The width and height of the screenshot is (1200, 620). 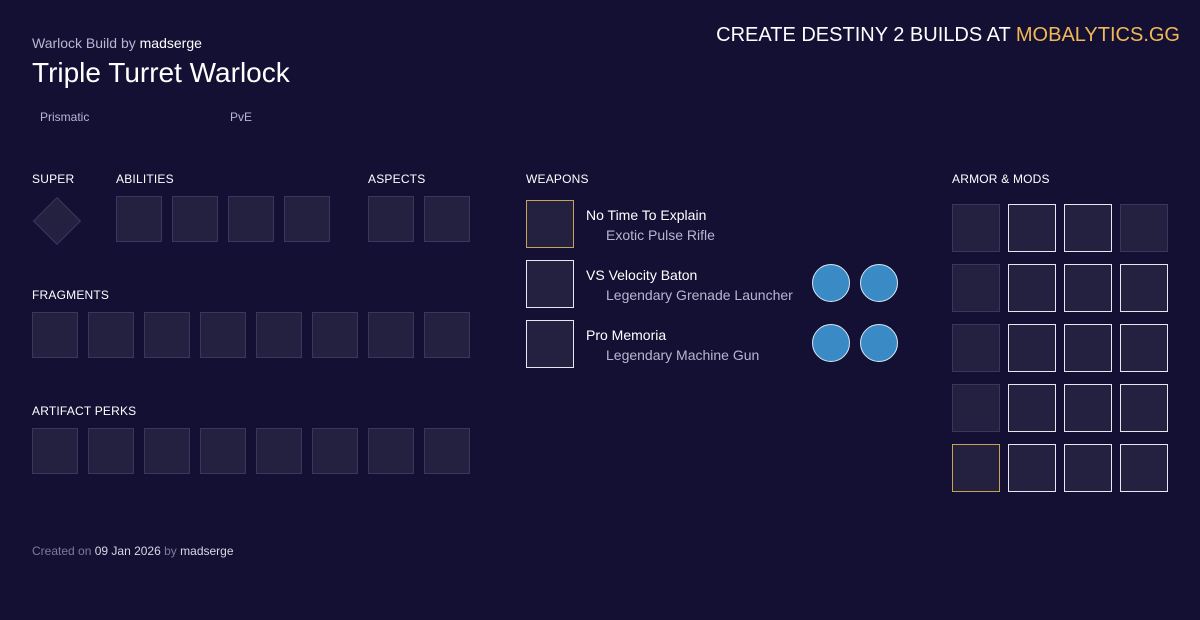 What do you see at coordinates (557, 179) in the screenshot?
I see `section-label-weapons: WEAPONS` at bounding box center [557, 179].